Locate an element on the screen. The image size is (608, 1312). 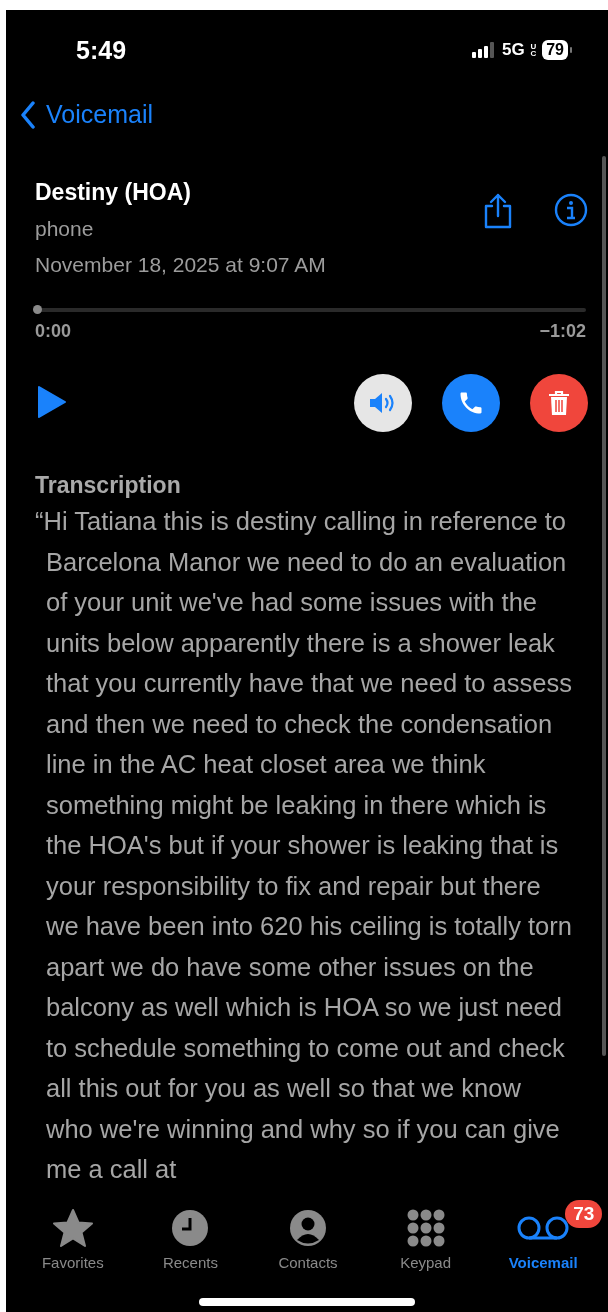
delete-button is located at coordinates (559, 403).